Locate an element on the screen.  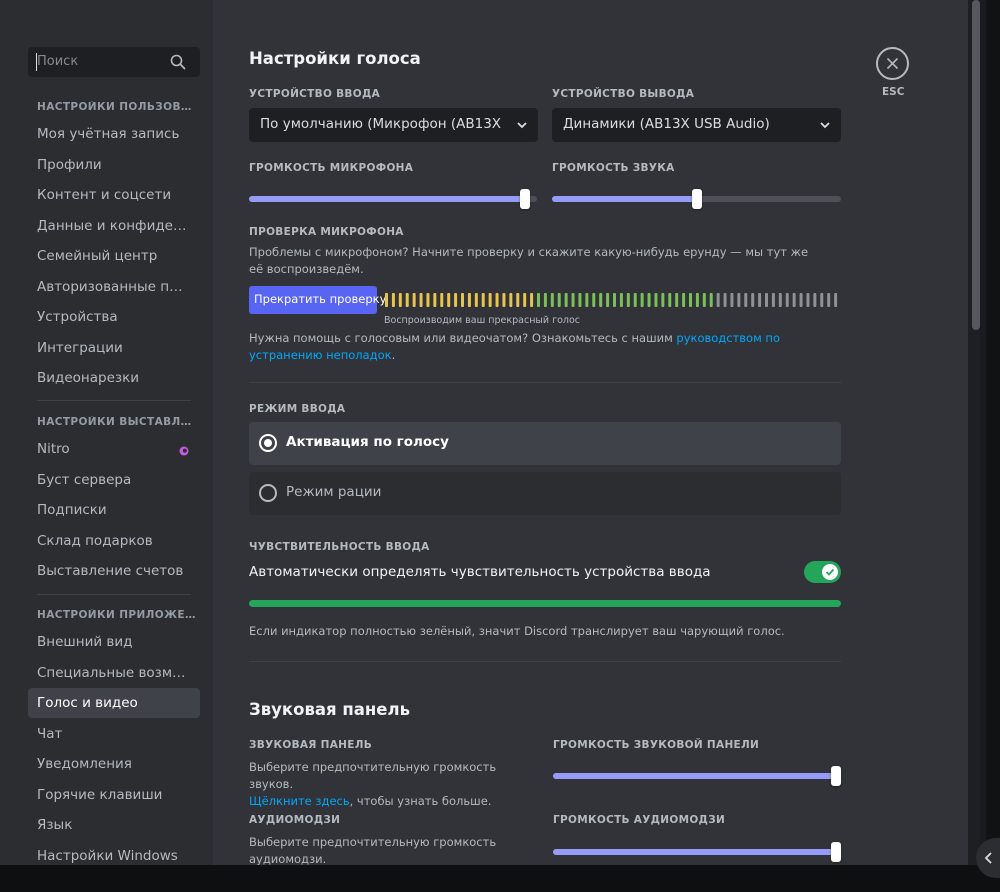
radio-label: Режим рации is located at coordinates (334, 492).